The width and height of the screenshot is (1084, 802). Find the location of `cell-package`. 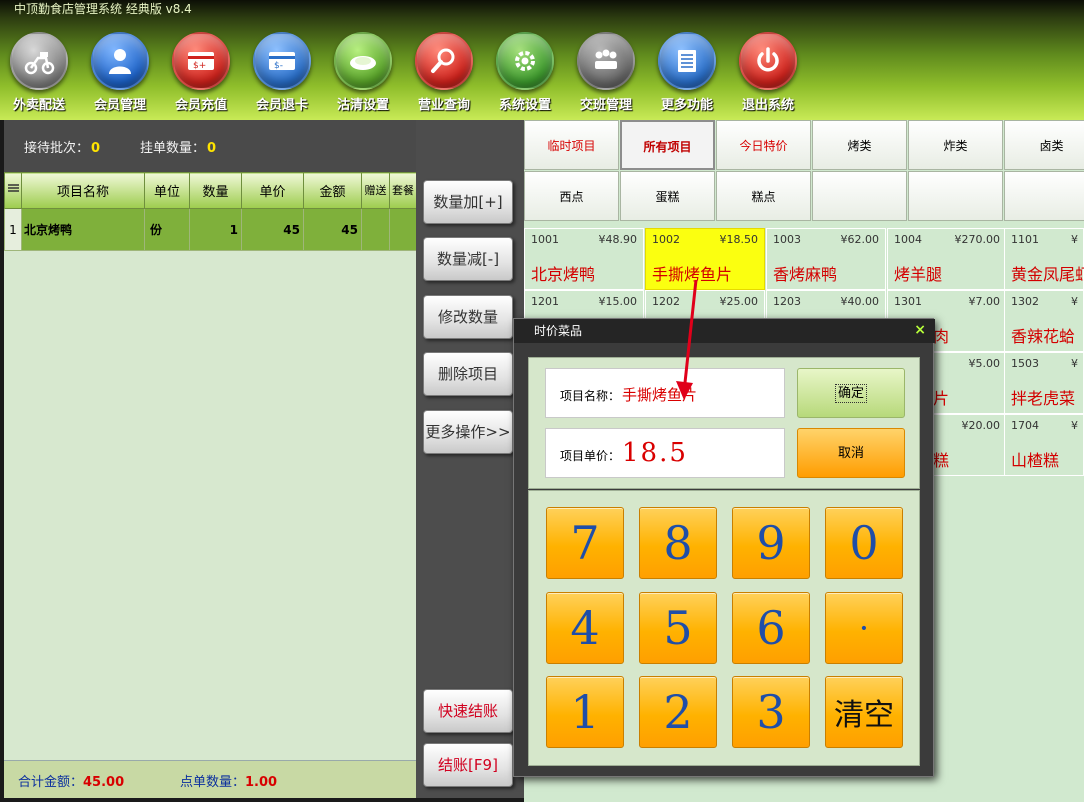

cell-package is located at coordinates (403, 229).